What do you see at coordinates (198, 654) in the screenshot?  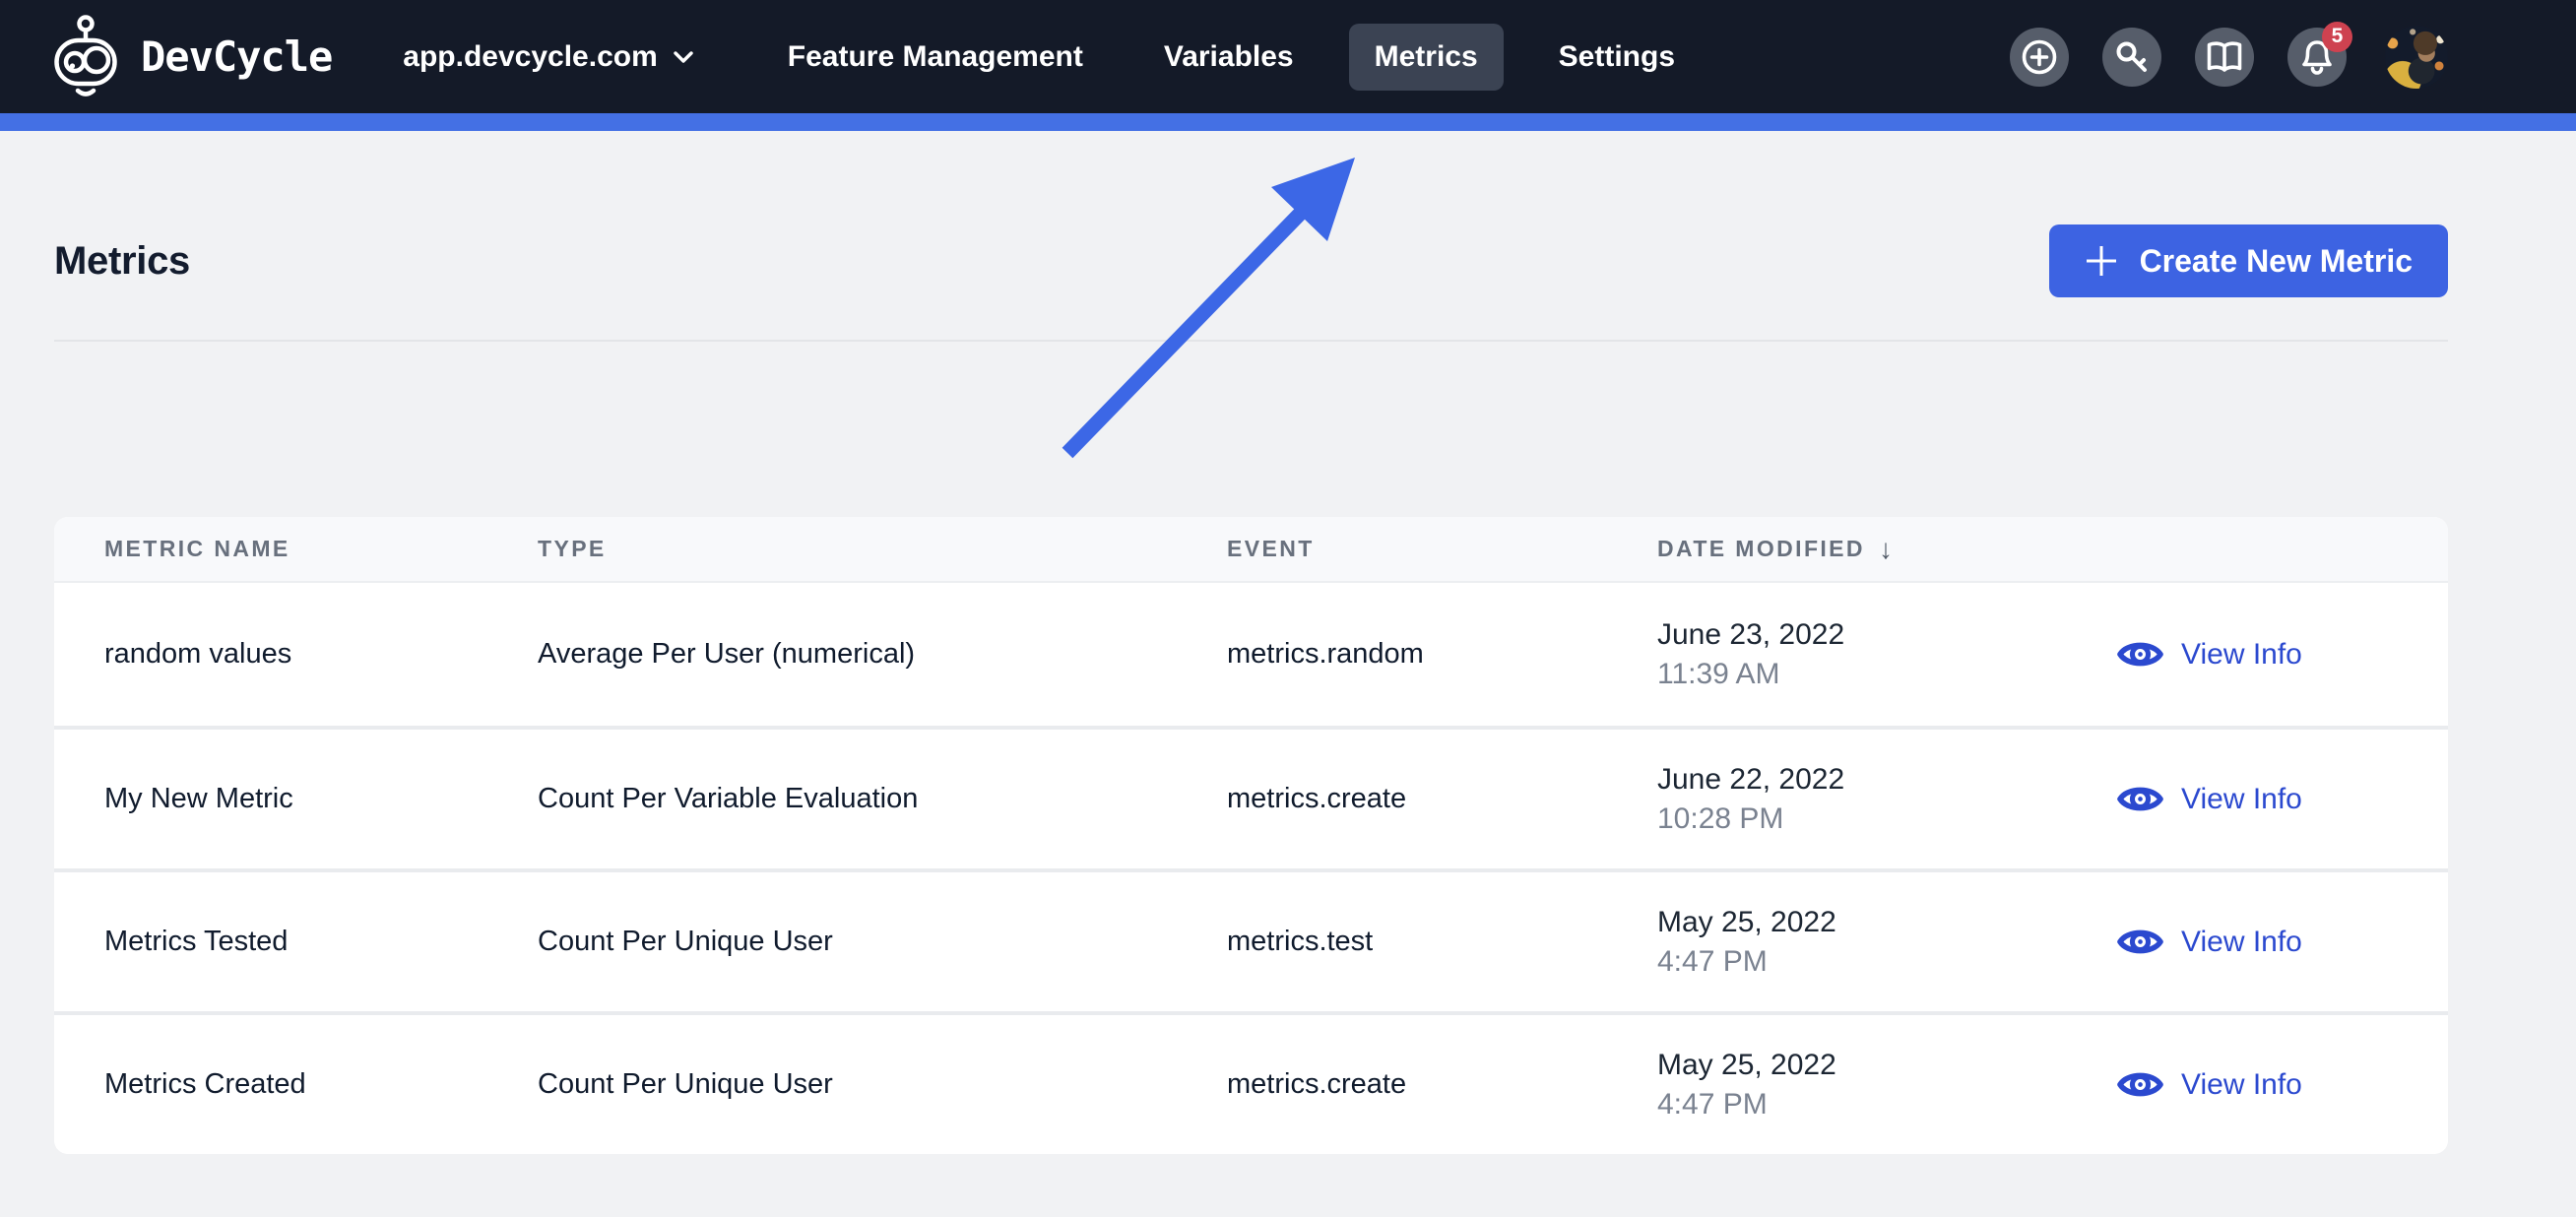 I see `metric-name-cell: random values` at bounding box center [198, 654].